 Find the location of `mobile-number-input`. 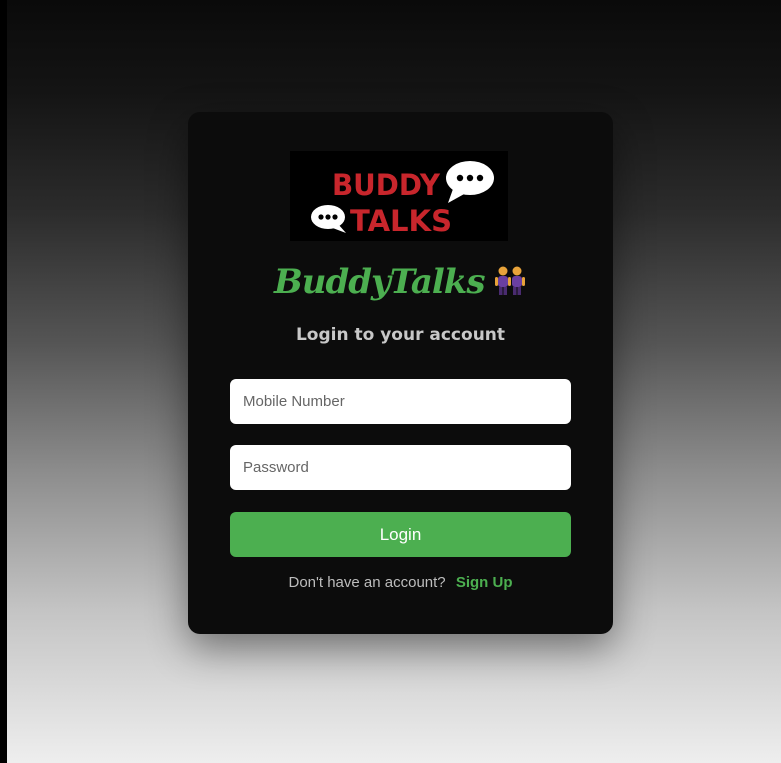

mobile-number-input is located at coordinates (400, 401).